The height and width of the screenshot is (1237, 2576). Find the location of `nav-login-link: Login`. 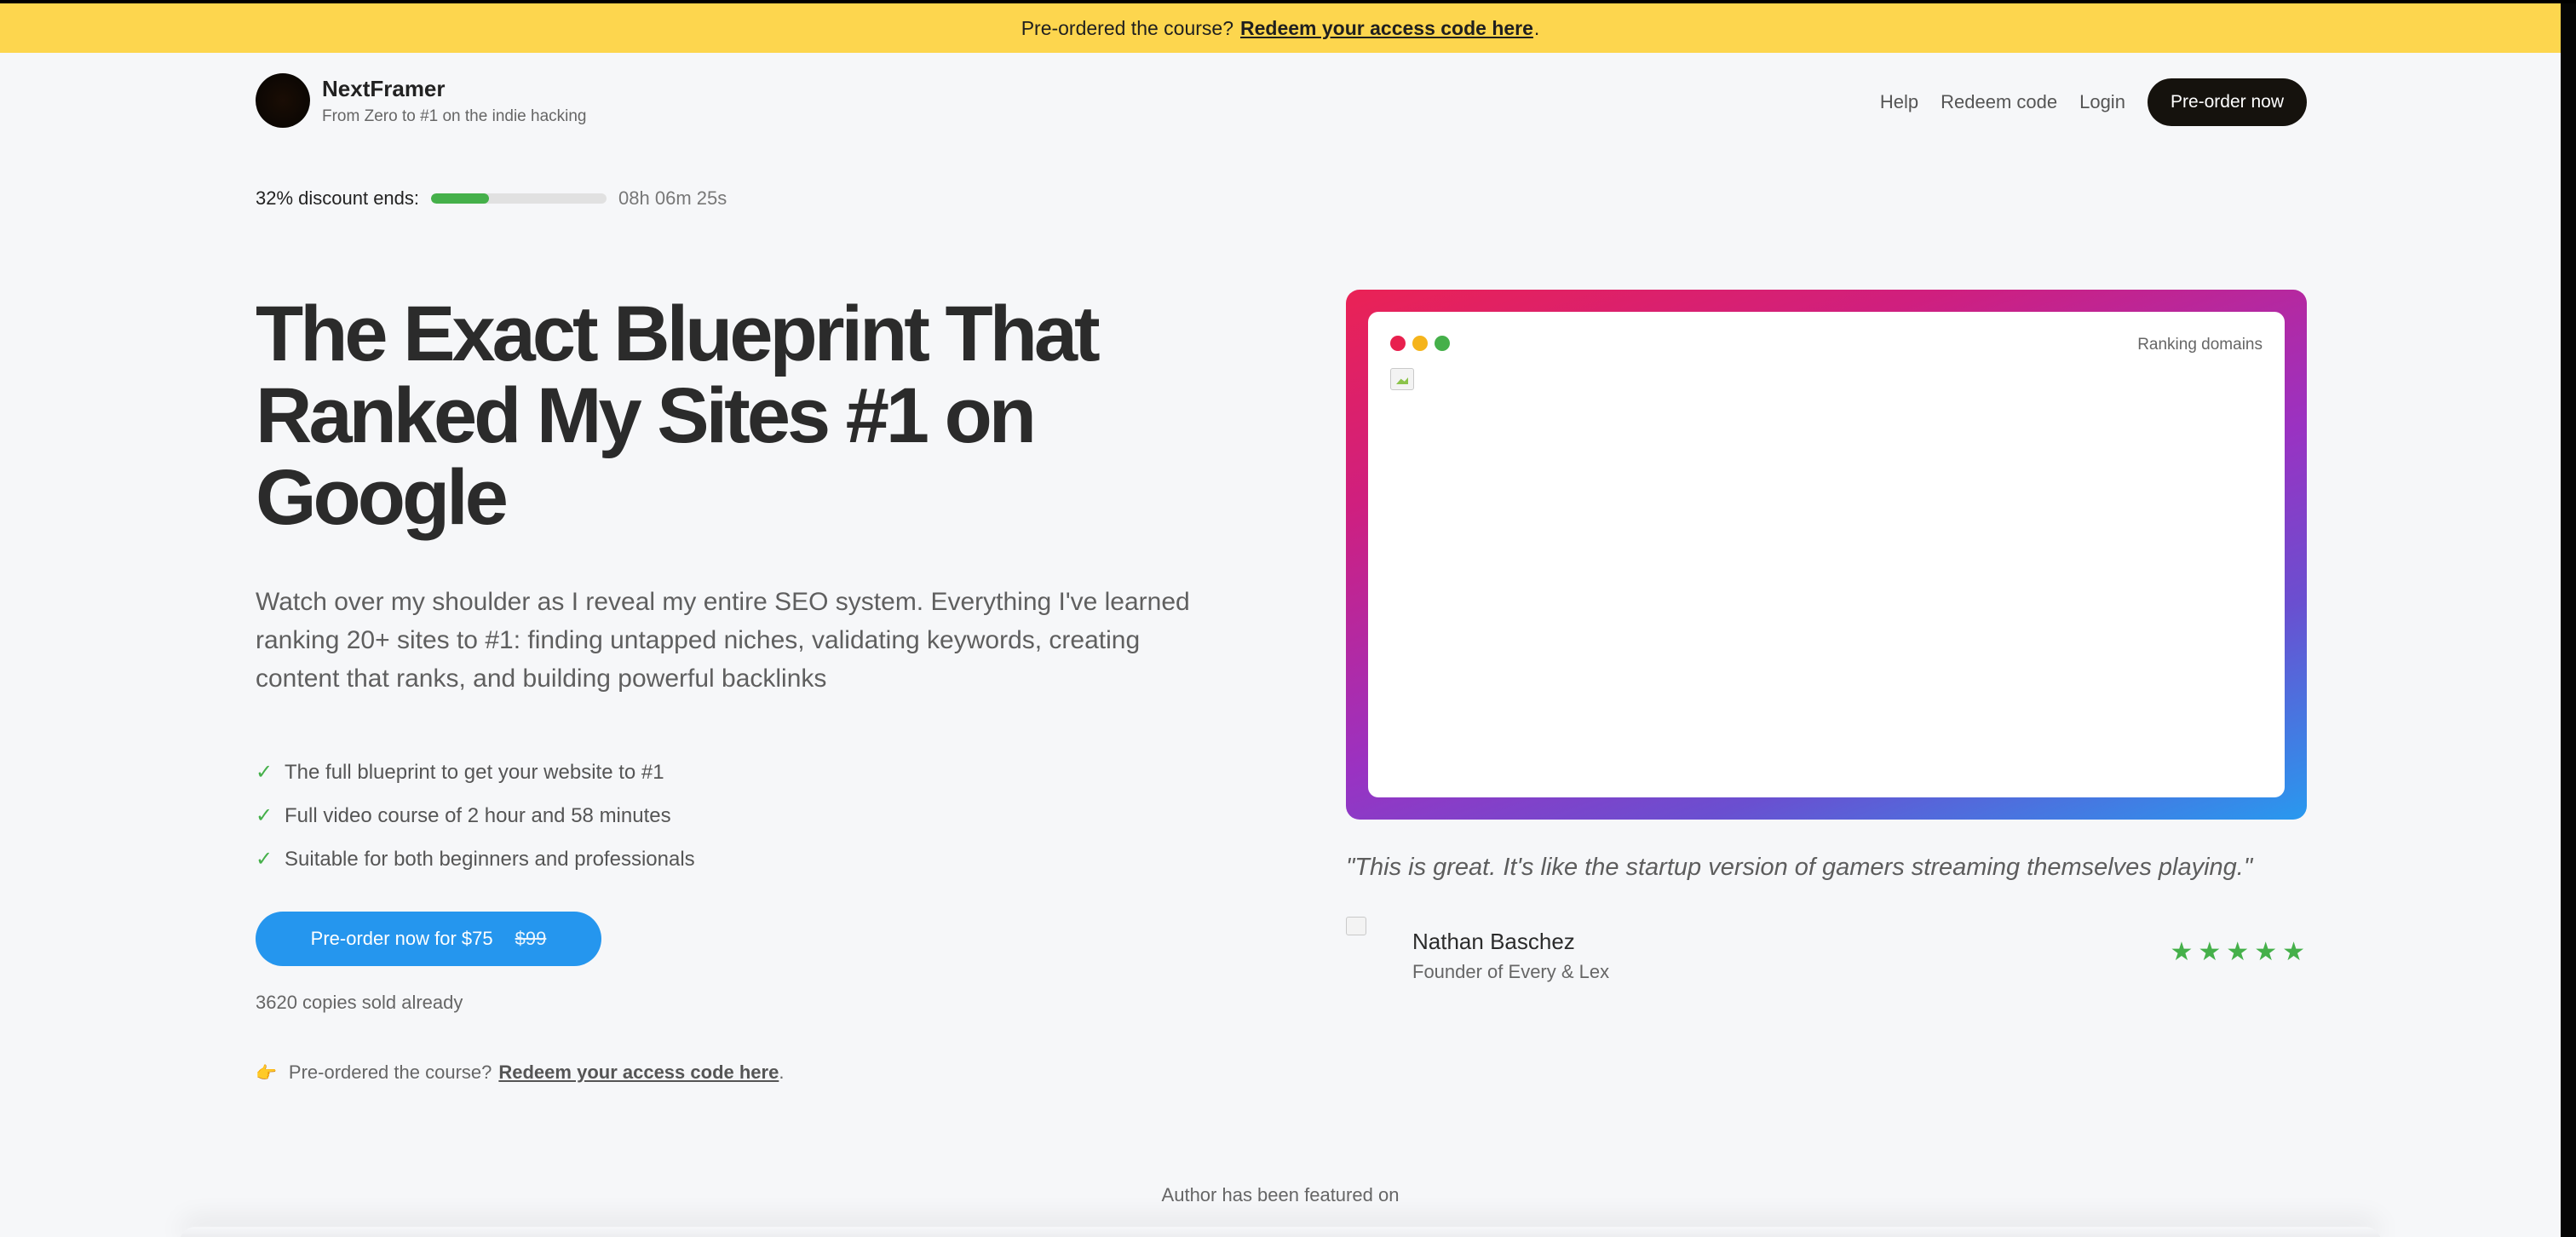

nav-login-link: Login is located at coordinates (2102, 102).